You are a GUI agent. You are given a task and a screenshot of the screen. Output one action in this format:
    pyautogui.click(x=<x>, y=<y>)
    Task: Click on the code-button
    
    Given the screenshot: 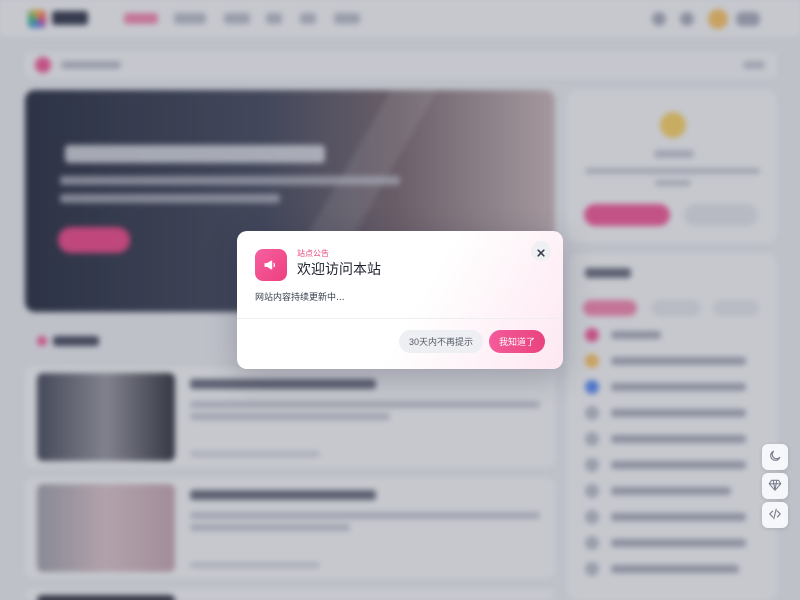 What is the action you would take?
    pyautogui.click(x=775, y=515)
    